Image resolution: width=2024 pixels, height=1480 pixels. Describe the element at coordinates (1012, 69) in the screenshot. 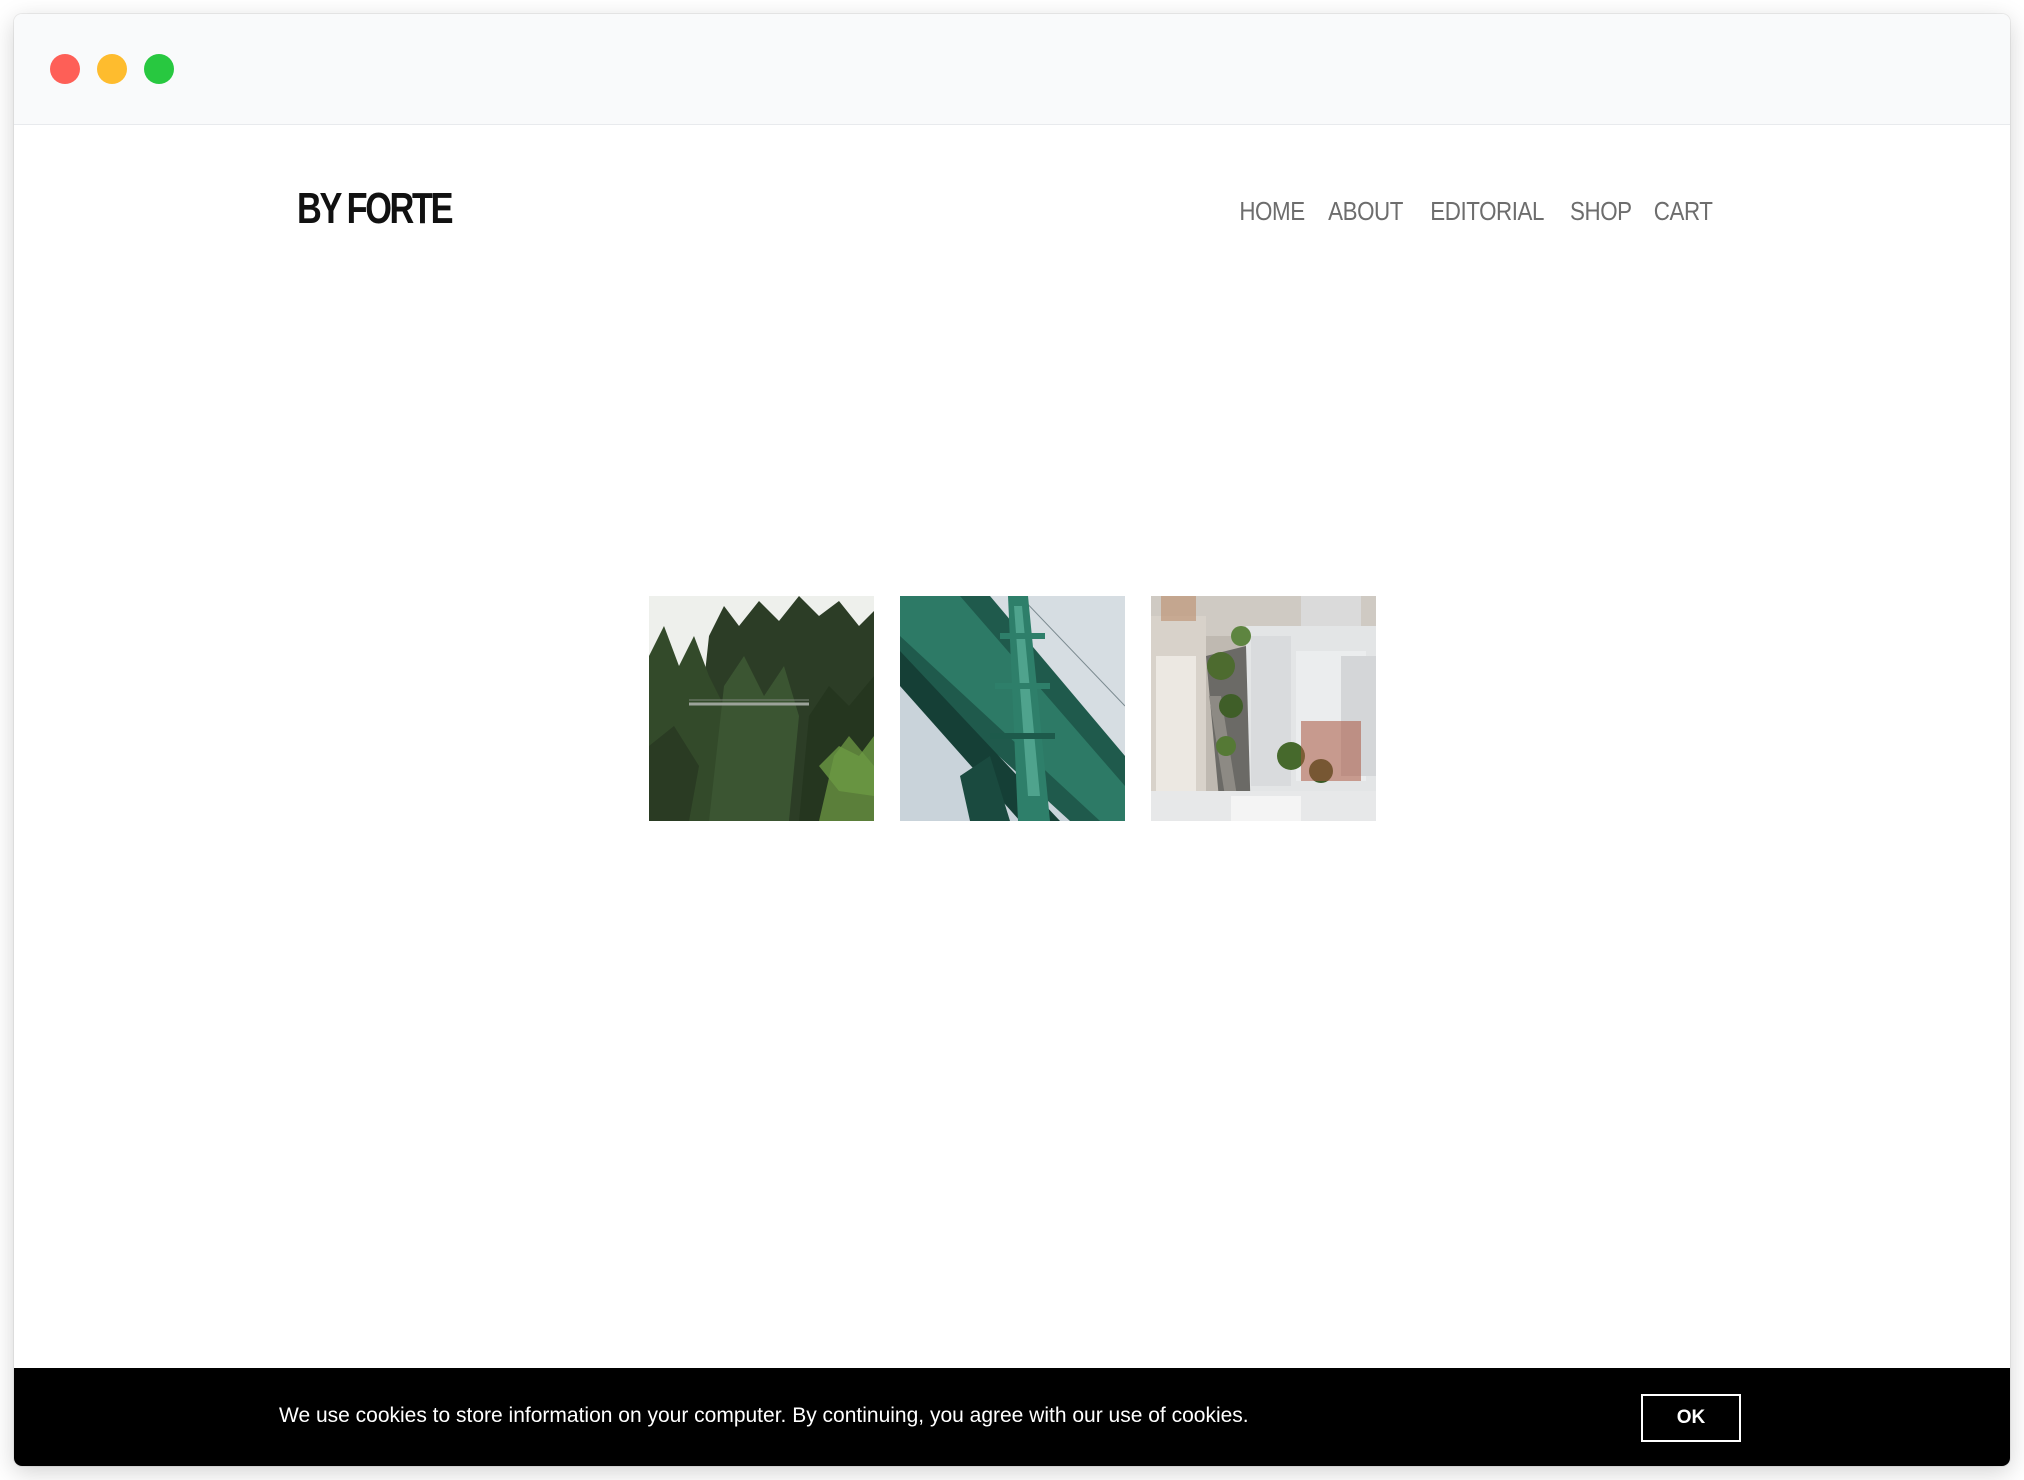

I see `window-titlebar` at that location.